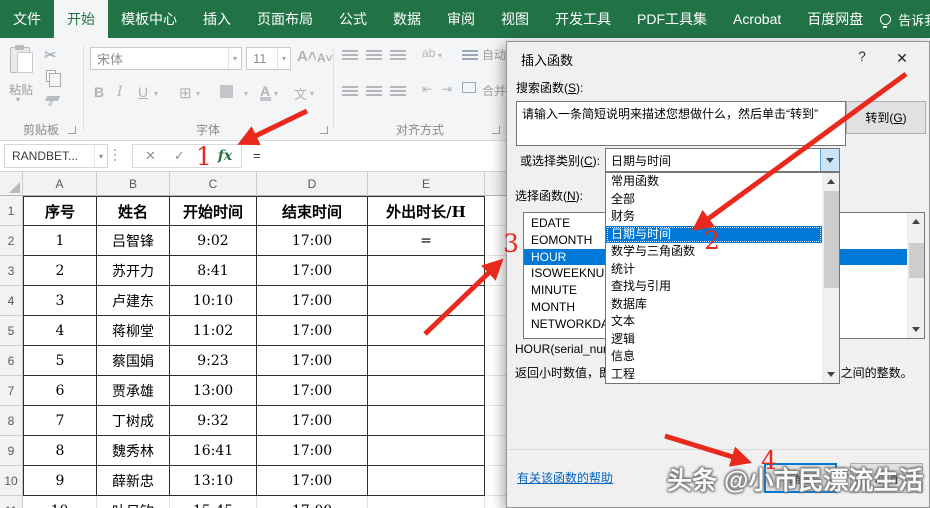 This screenshot has width=930, height=508. I want to click on cell-B11: 叶日钦, so click(133, 502).